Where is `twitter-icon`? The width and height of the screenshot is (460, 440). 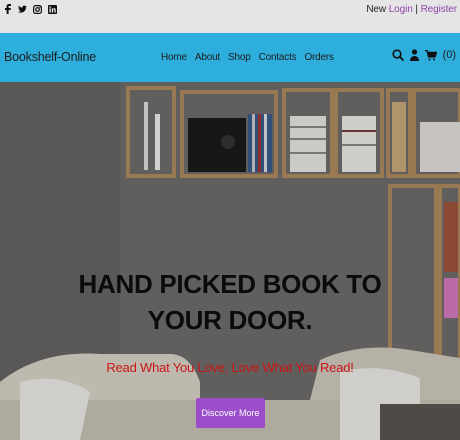 twitter-icon is located at coordinates (22, 9).